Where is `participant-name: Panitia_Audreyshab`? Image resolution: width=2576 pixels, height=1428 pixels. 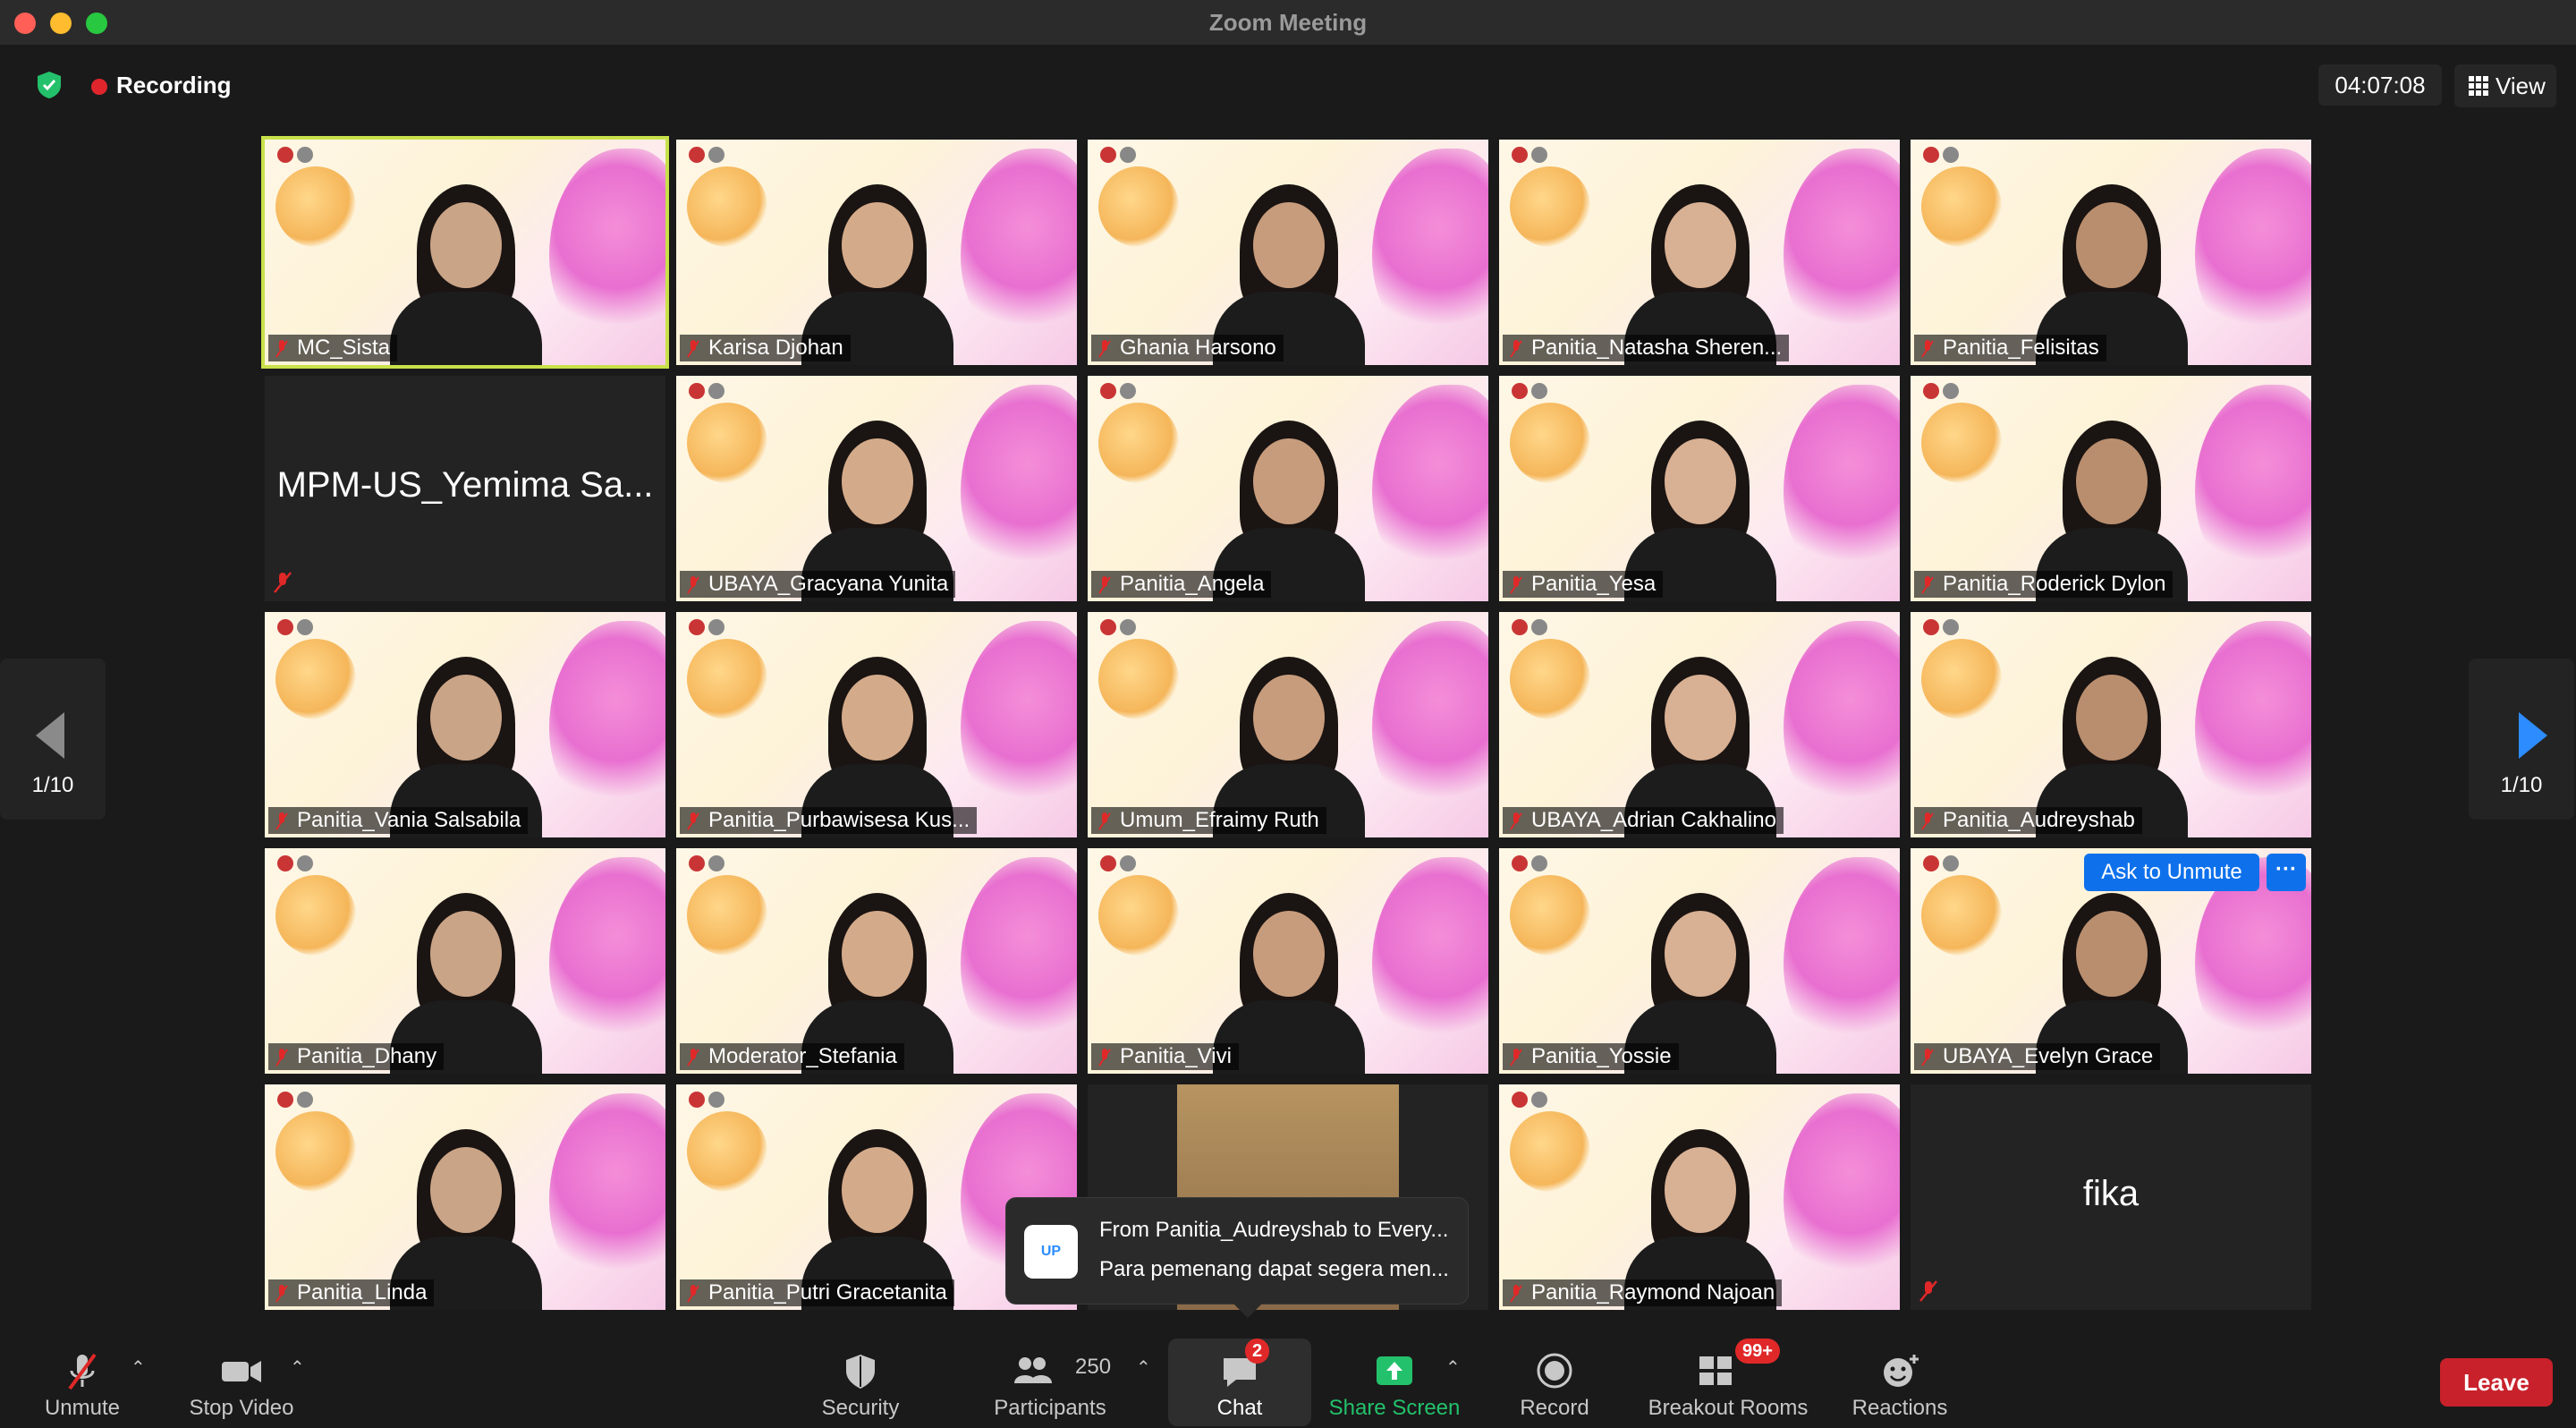
participant-name: Panitia_Audreyshab is located at coordinates (2028, 820).